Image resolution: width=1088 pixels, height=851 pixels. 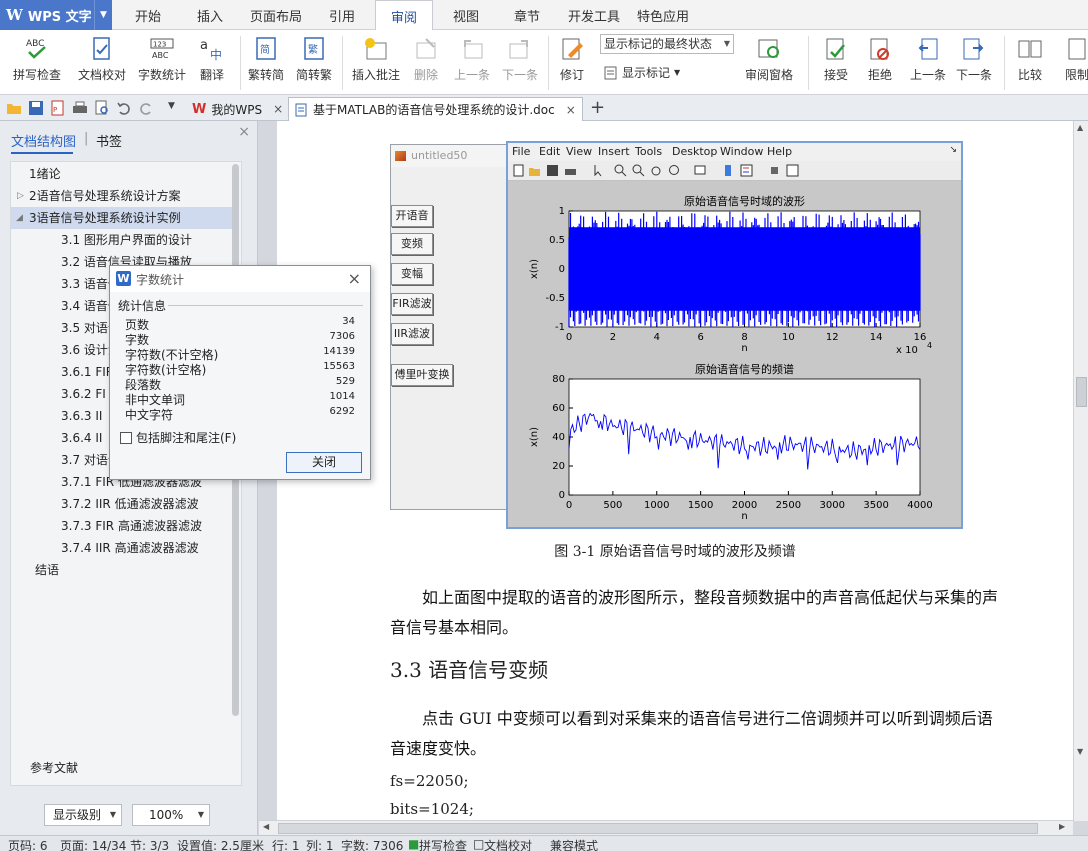 What do you see at coordinates (83, 815) in the screenshot?
I see `display-level-select: 显示级别 ▼` at bounding box center [83, 815].